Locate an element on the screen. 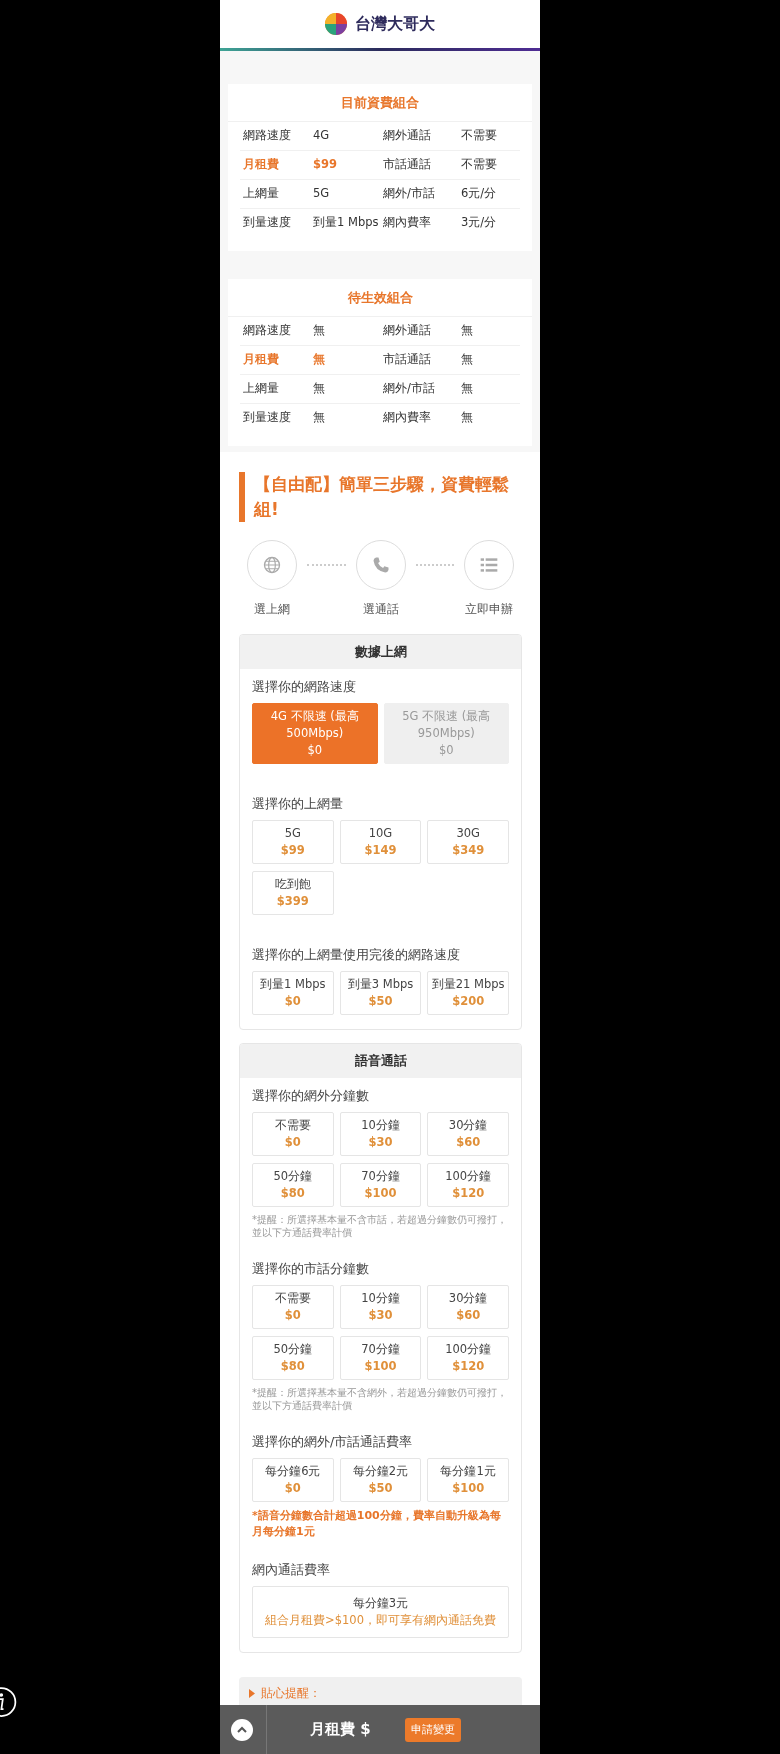 The image size is (780, 1754). table-cell-text: 4G is located at coordinates (321, 135).